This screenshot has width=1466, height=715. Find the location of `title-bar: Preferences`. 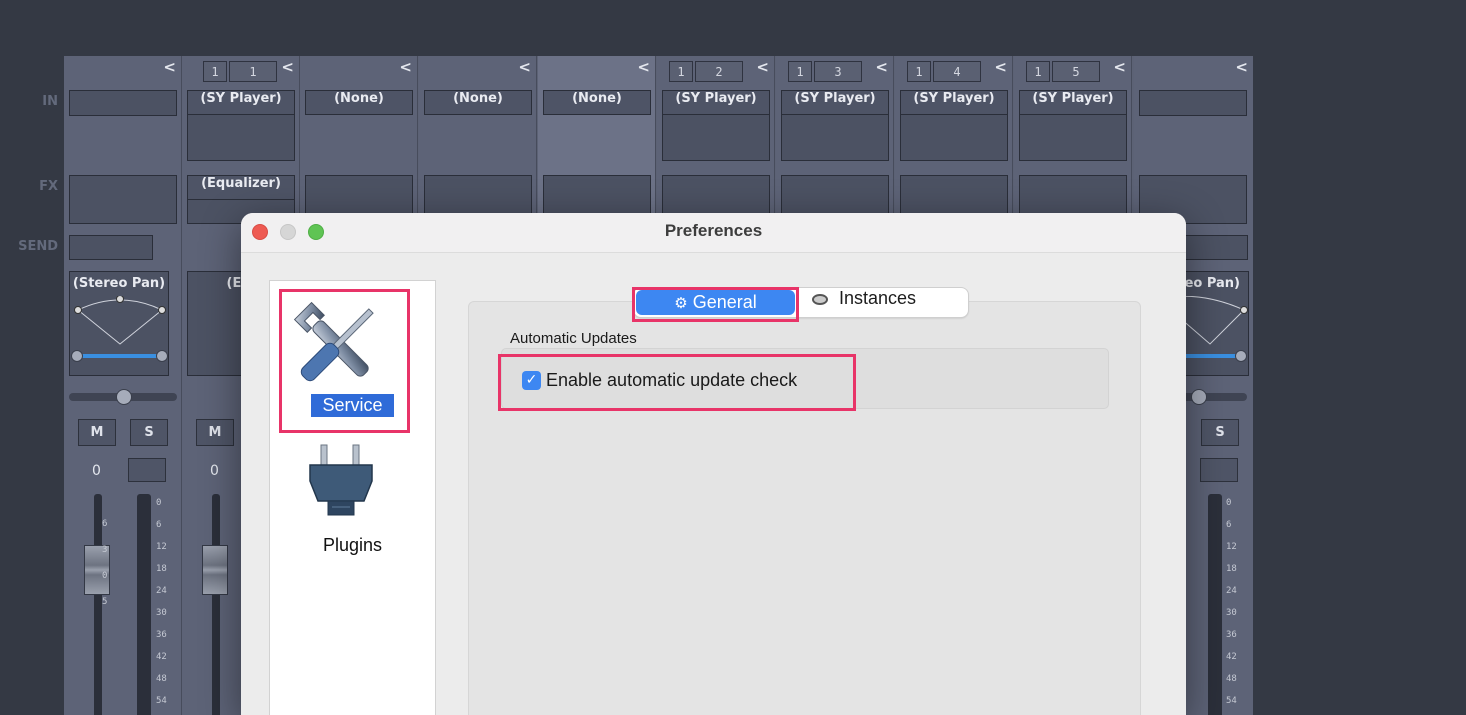

title-bar: Preferences is located at coordinates (713, 233).